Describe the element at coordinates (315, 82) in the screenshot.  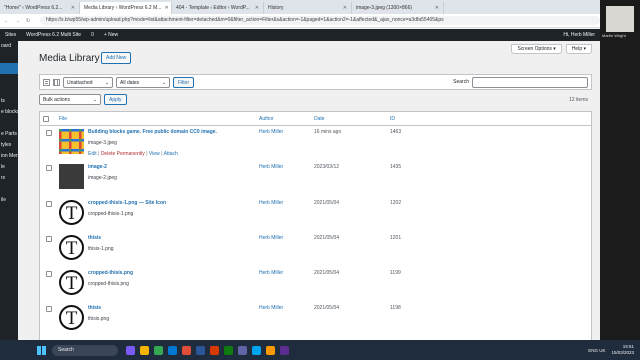
I see `media-filter-bar: Unattached ⌄ All dates ⌄ Filter Search` at that location.